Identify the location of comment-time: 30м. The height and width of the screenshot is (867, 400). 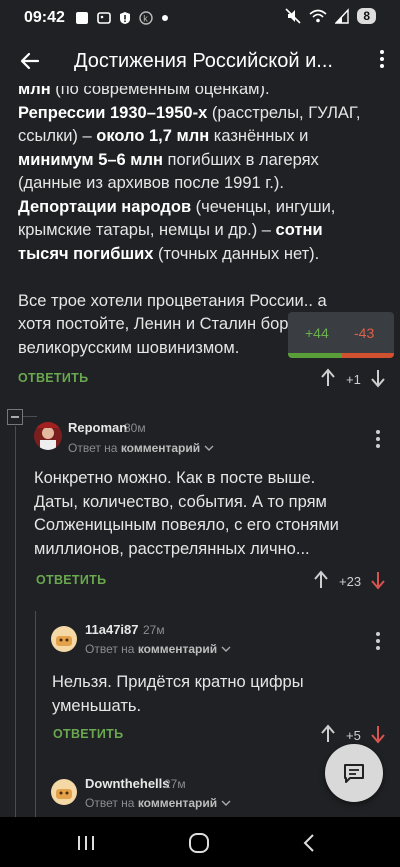
(135, 428).